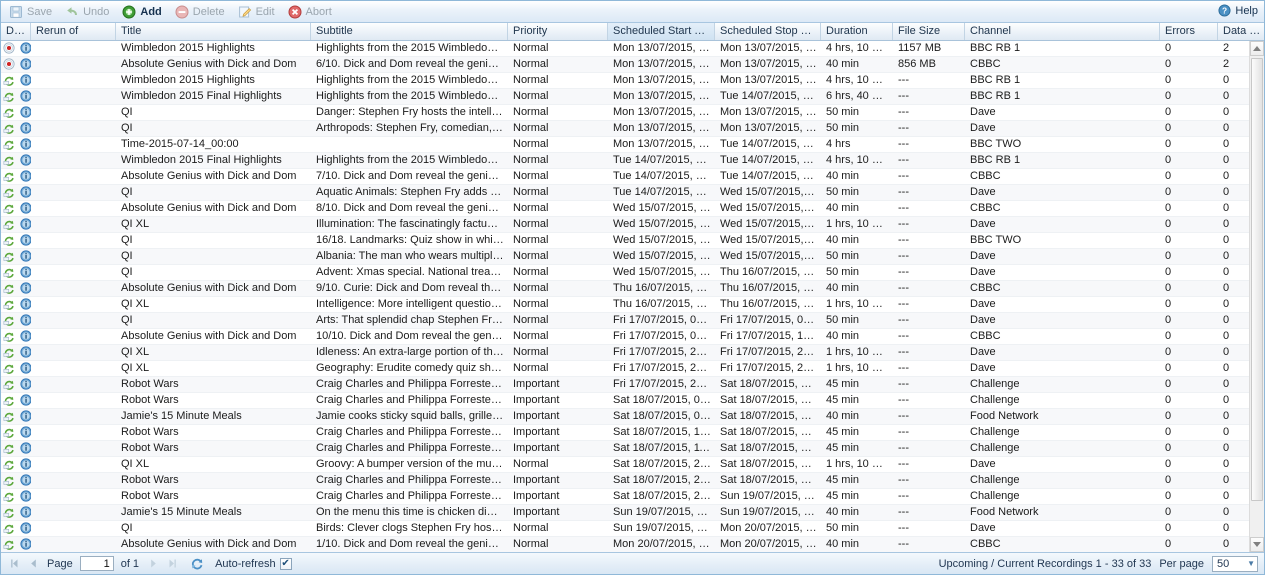 The height and width of the screenshot is (575, 1265). I want to click on undo-button: Undo, so click(88, 12).